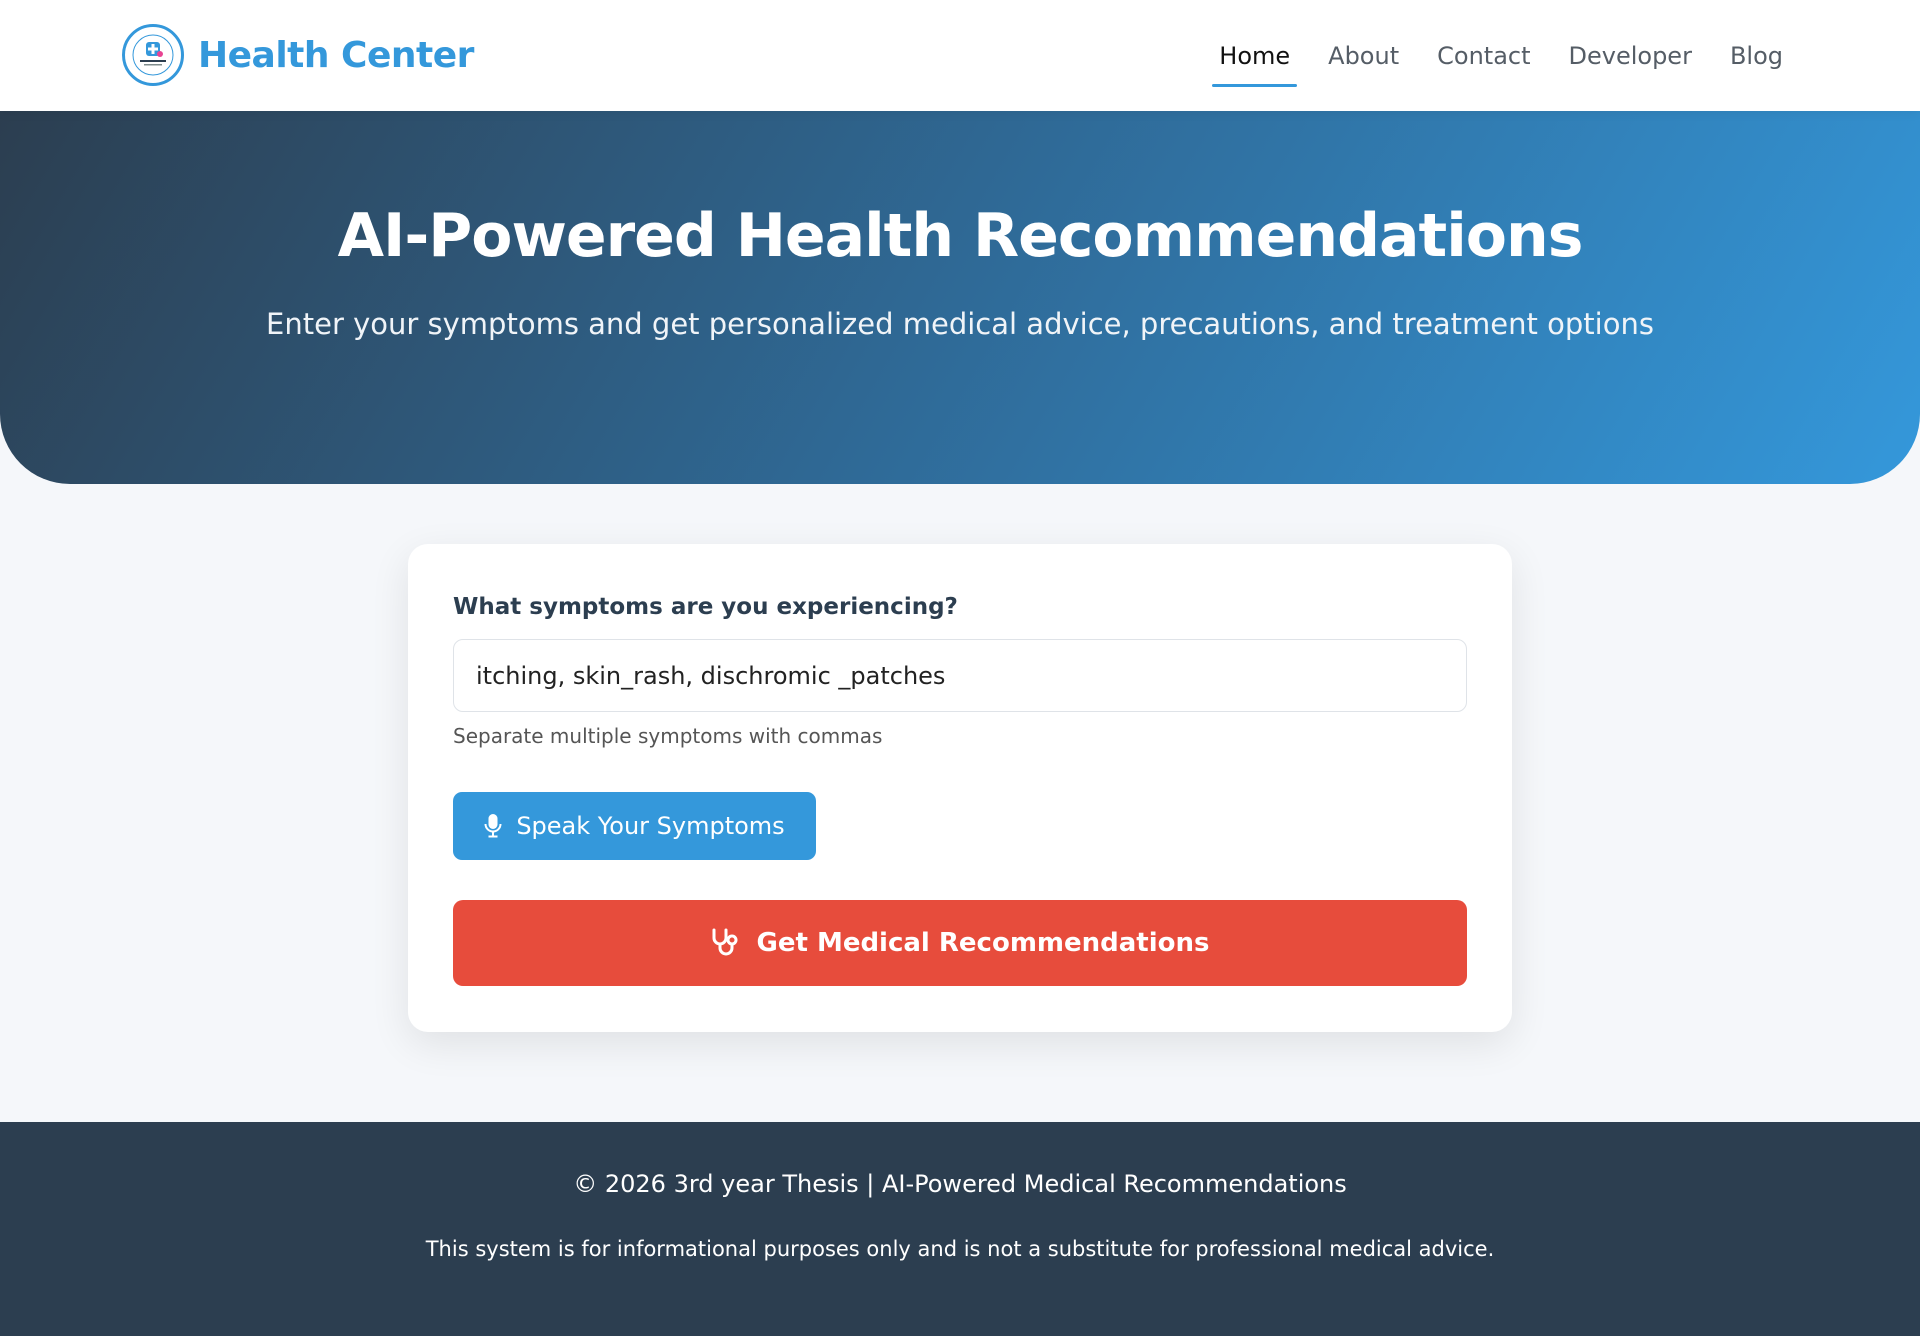 The height and width of the screenshot is (1336, 1920). Describe the element at coordinates (668, 736) in the screenshot. I see `symptoms-hint: Separate multiple symptoms with commas` at that location.